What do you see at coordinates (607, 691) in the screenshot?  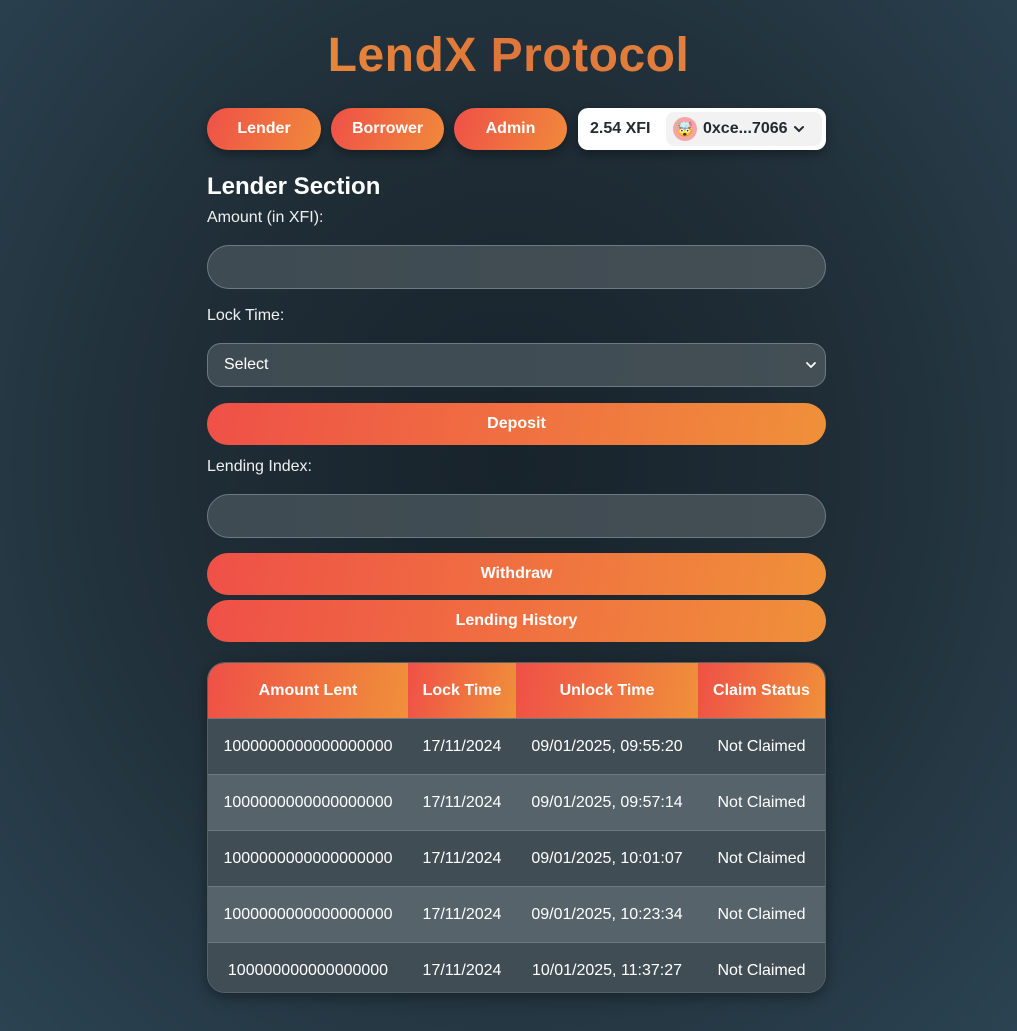 I see `header-unlock-time: Unlock Time` at bounding box center [607, 691].